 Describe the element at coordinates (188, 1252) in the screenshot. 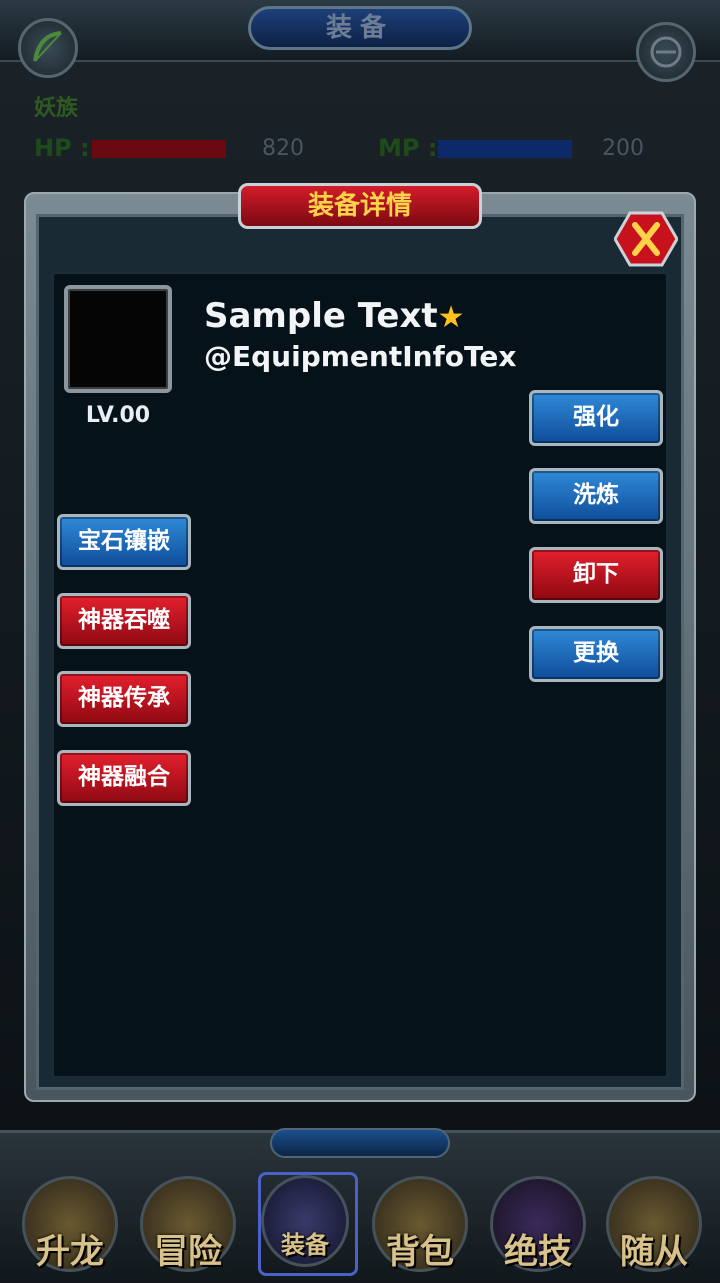

I see `nav-label: 冒险` at that location.